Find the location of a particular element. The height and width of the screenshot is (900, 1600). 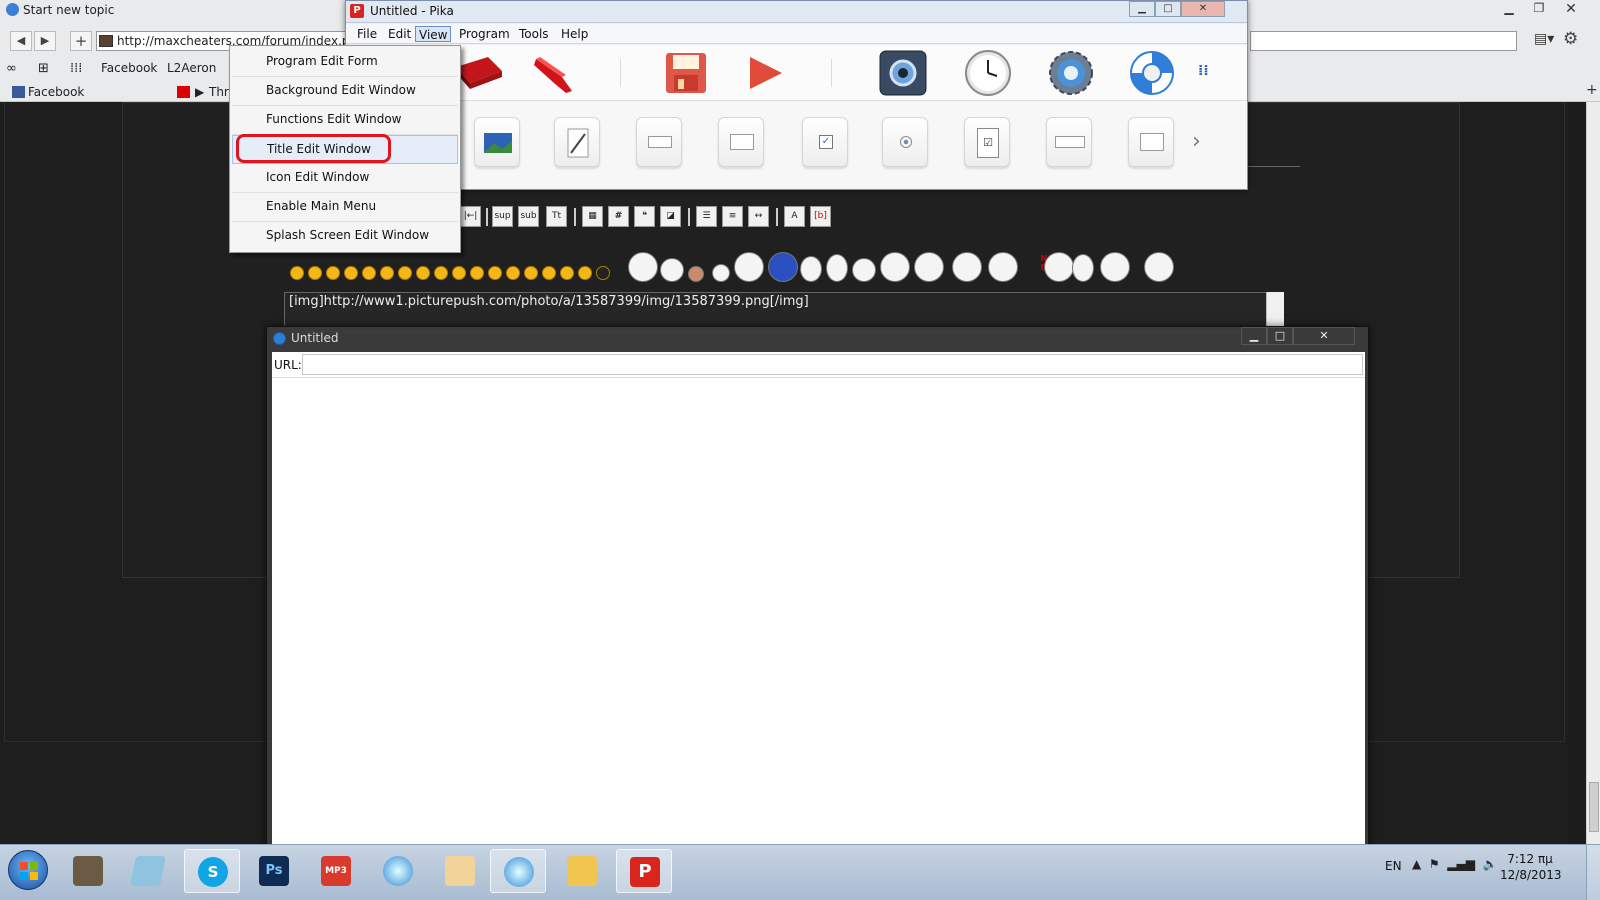

taskbar-skype: S is located at coordinates (212, 871).